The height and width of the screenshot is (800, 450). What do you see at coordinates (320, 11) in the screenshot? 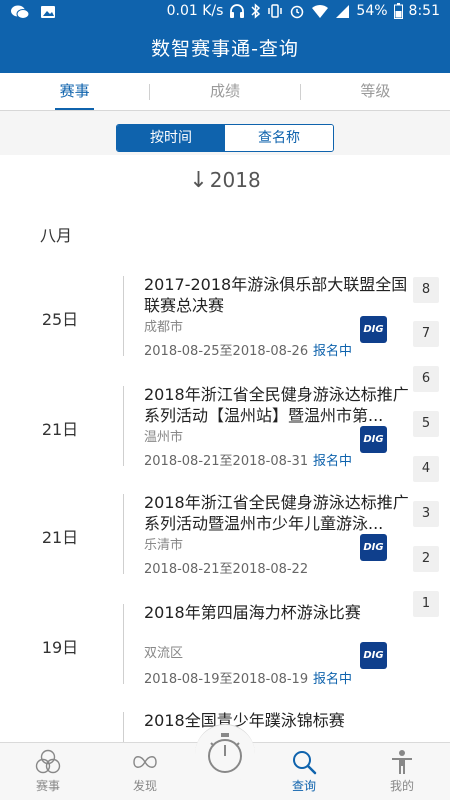
I see `wifi-icon` at bounding box center [320, 11].